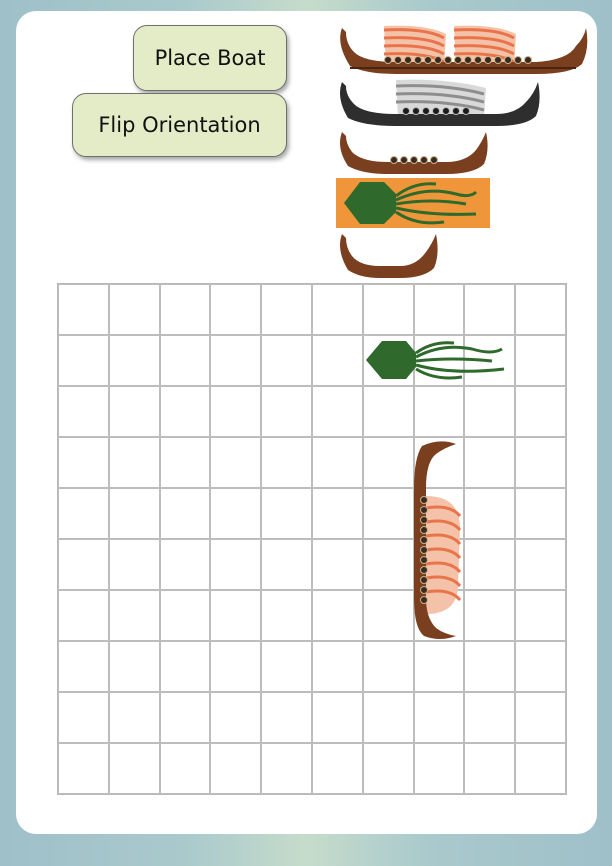 The width and height of the screenshot is (612, 866). I want to click on placed-longship, so click(436, 540).